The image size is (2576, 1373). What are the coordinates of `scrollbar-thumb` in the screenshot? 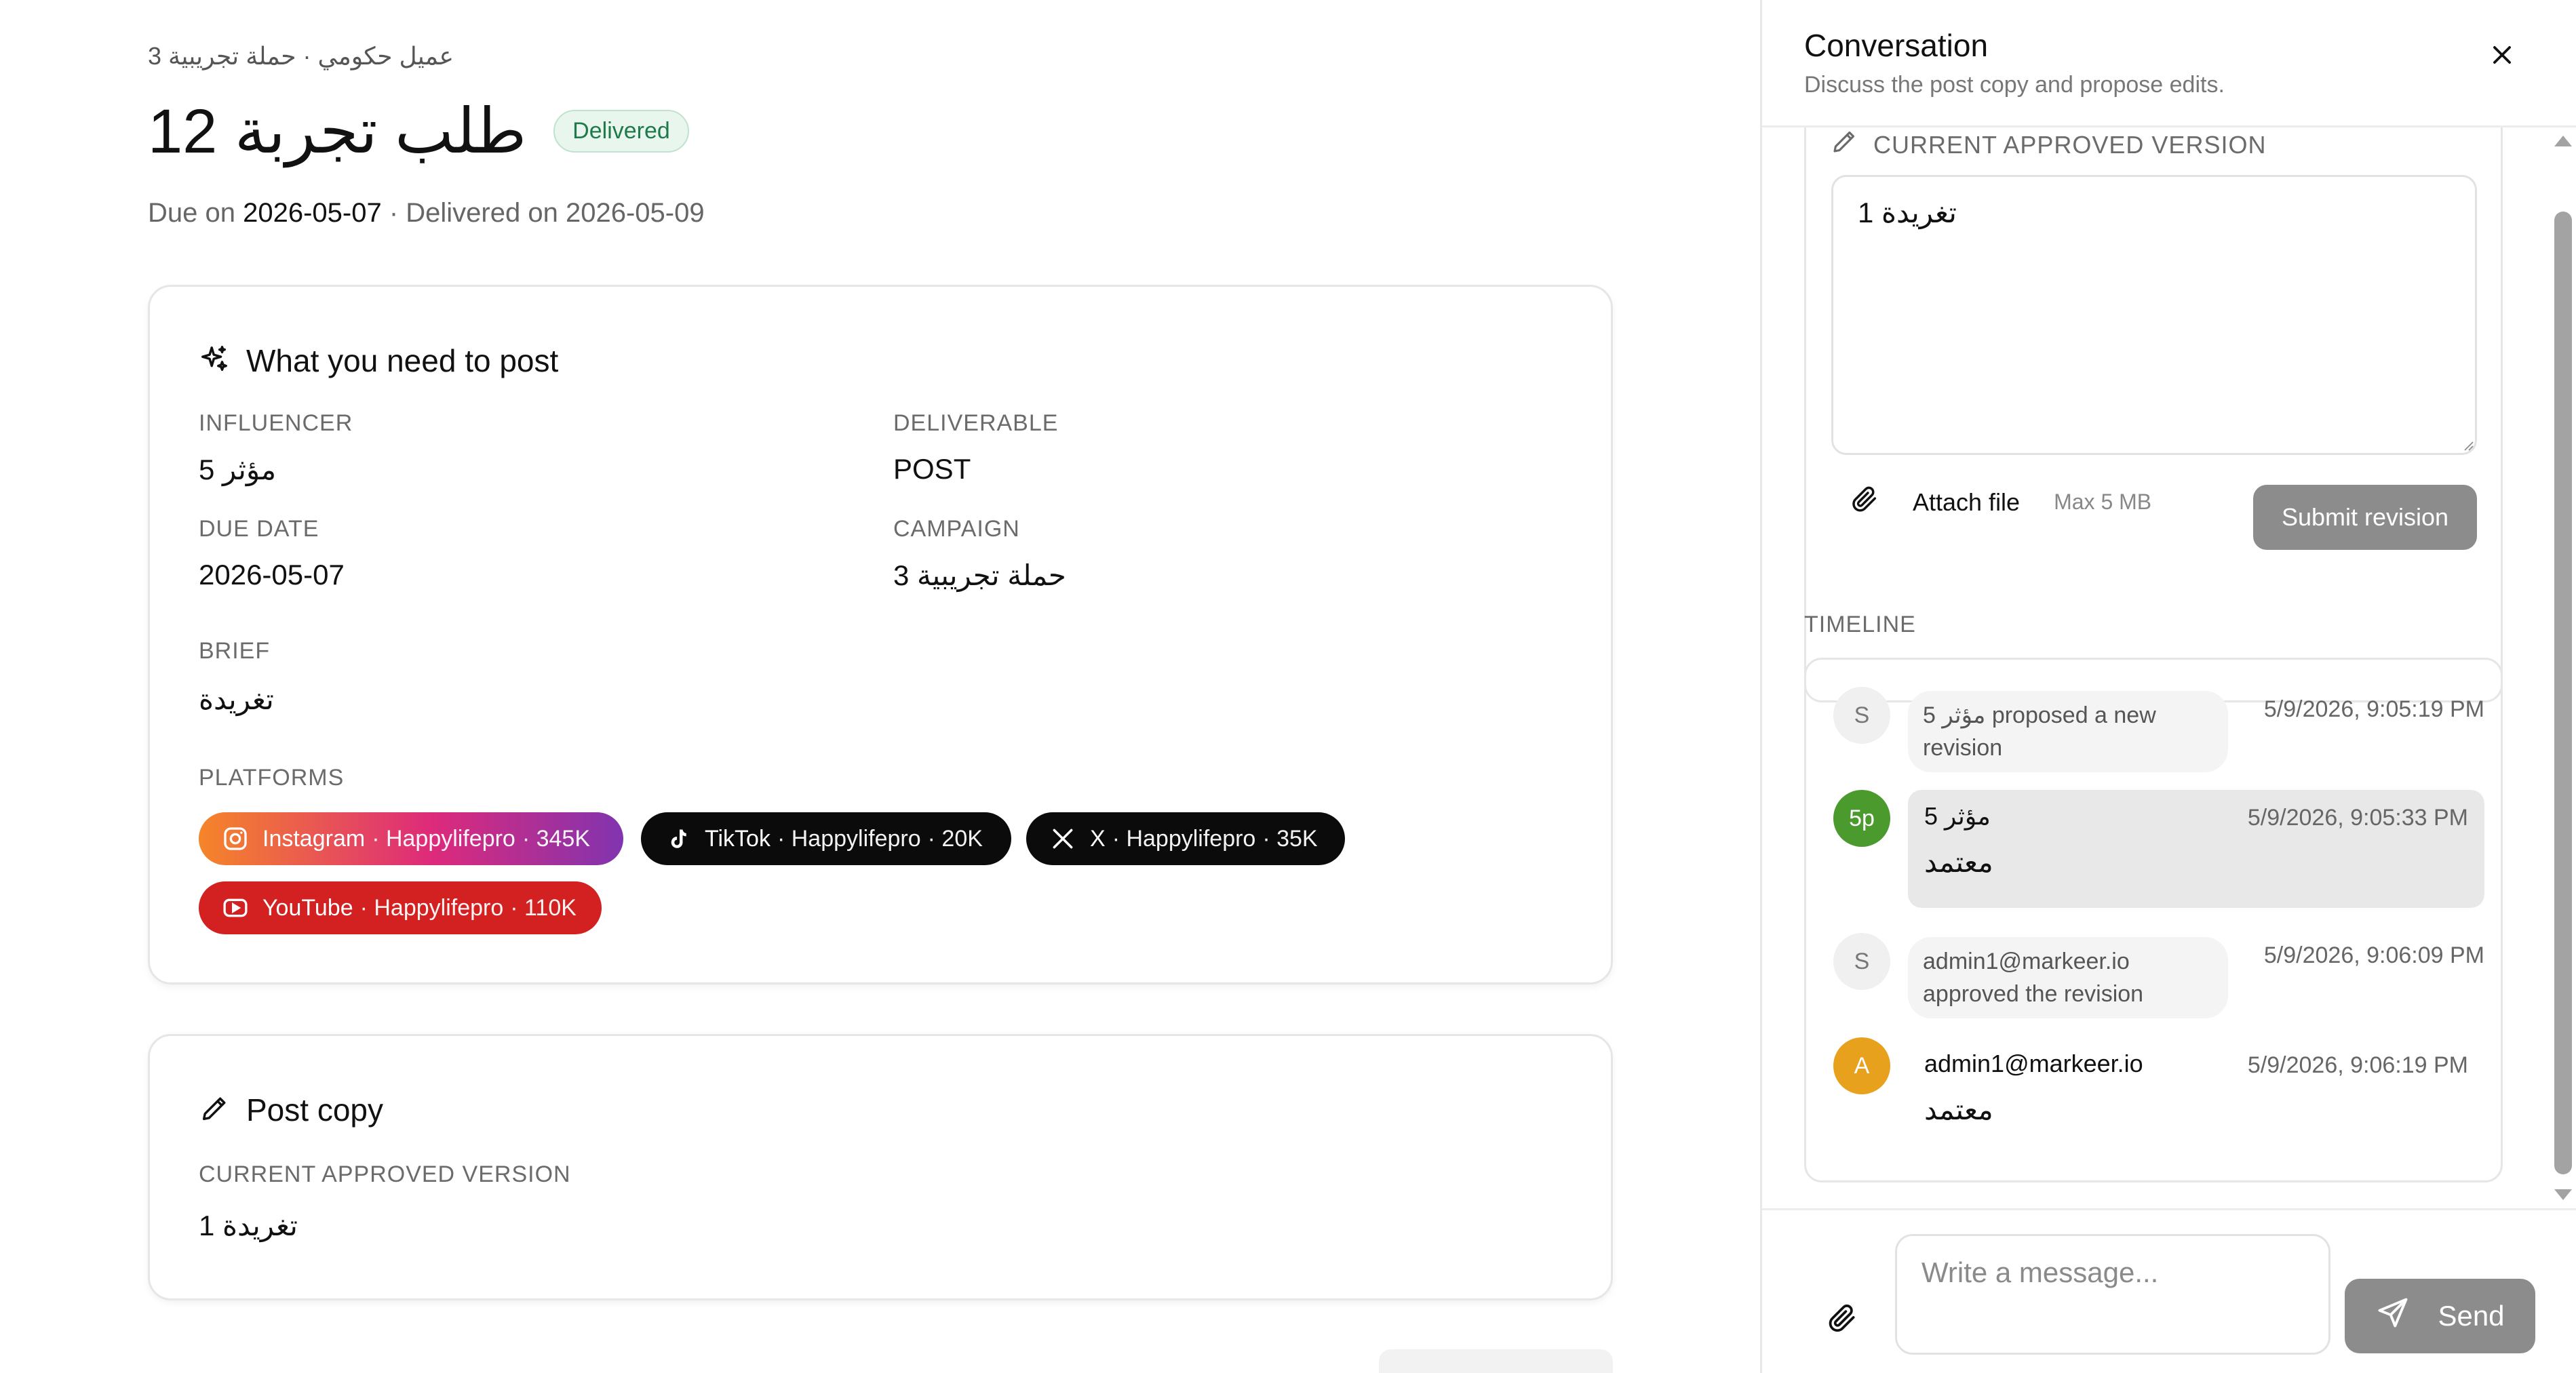 It's located at (2563, 693).